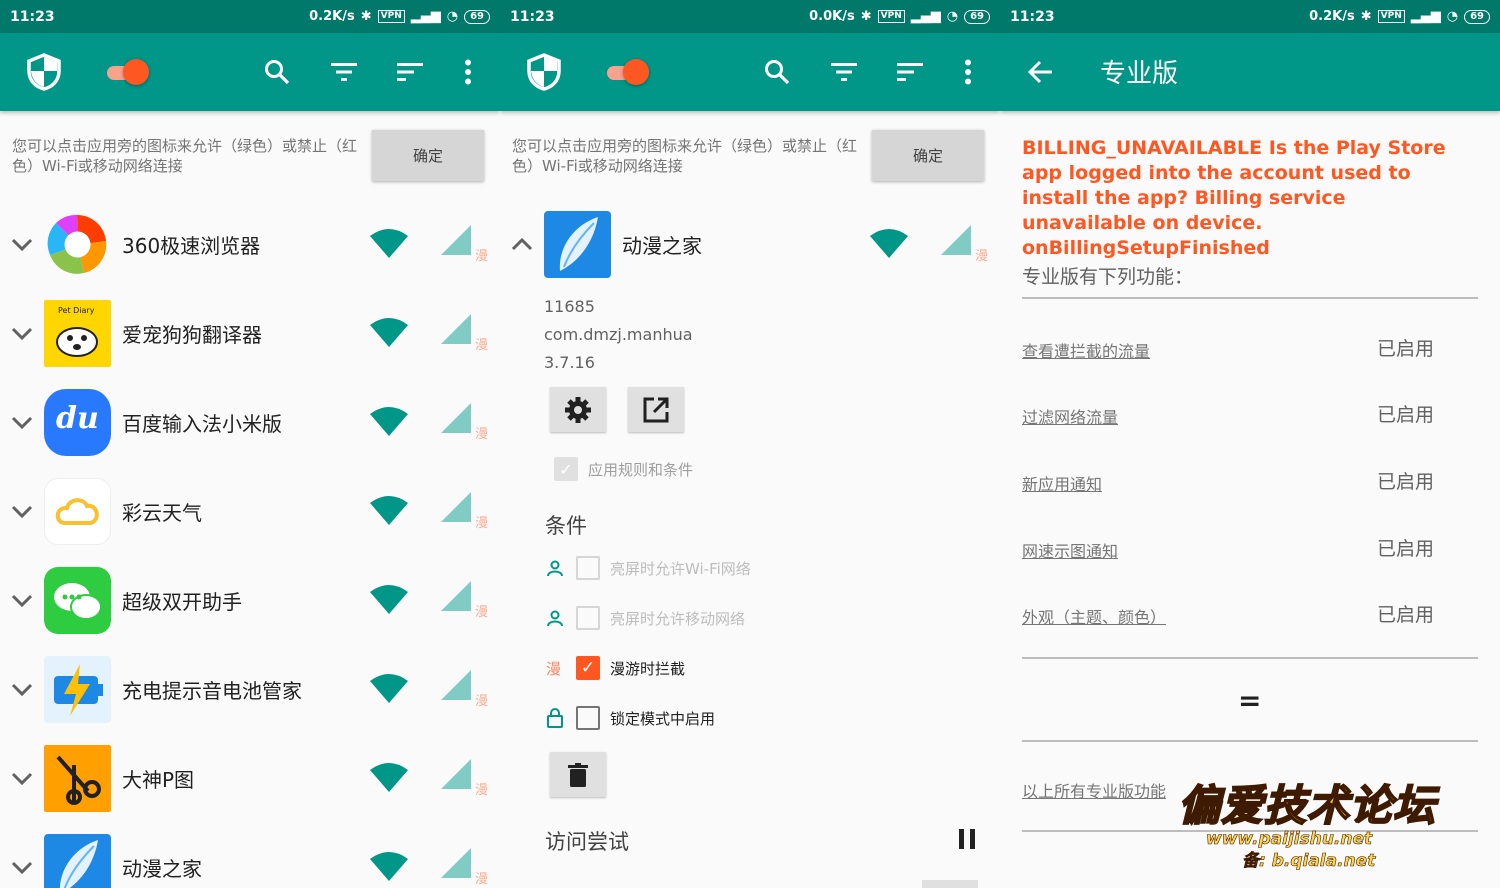 Image resolution: width=1500 pixels, height=888 pixels. I want to click on back-arrow-icon, so click(1040, 72).